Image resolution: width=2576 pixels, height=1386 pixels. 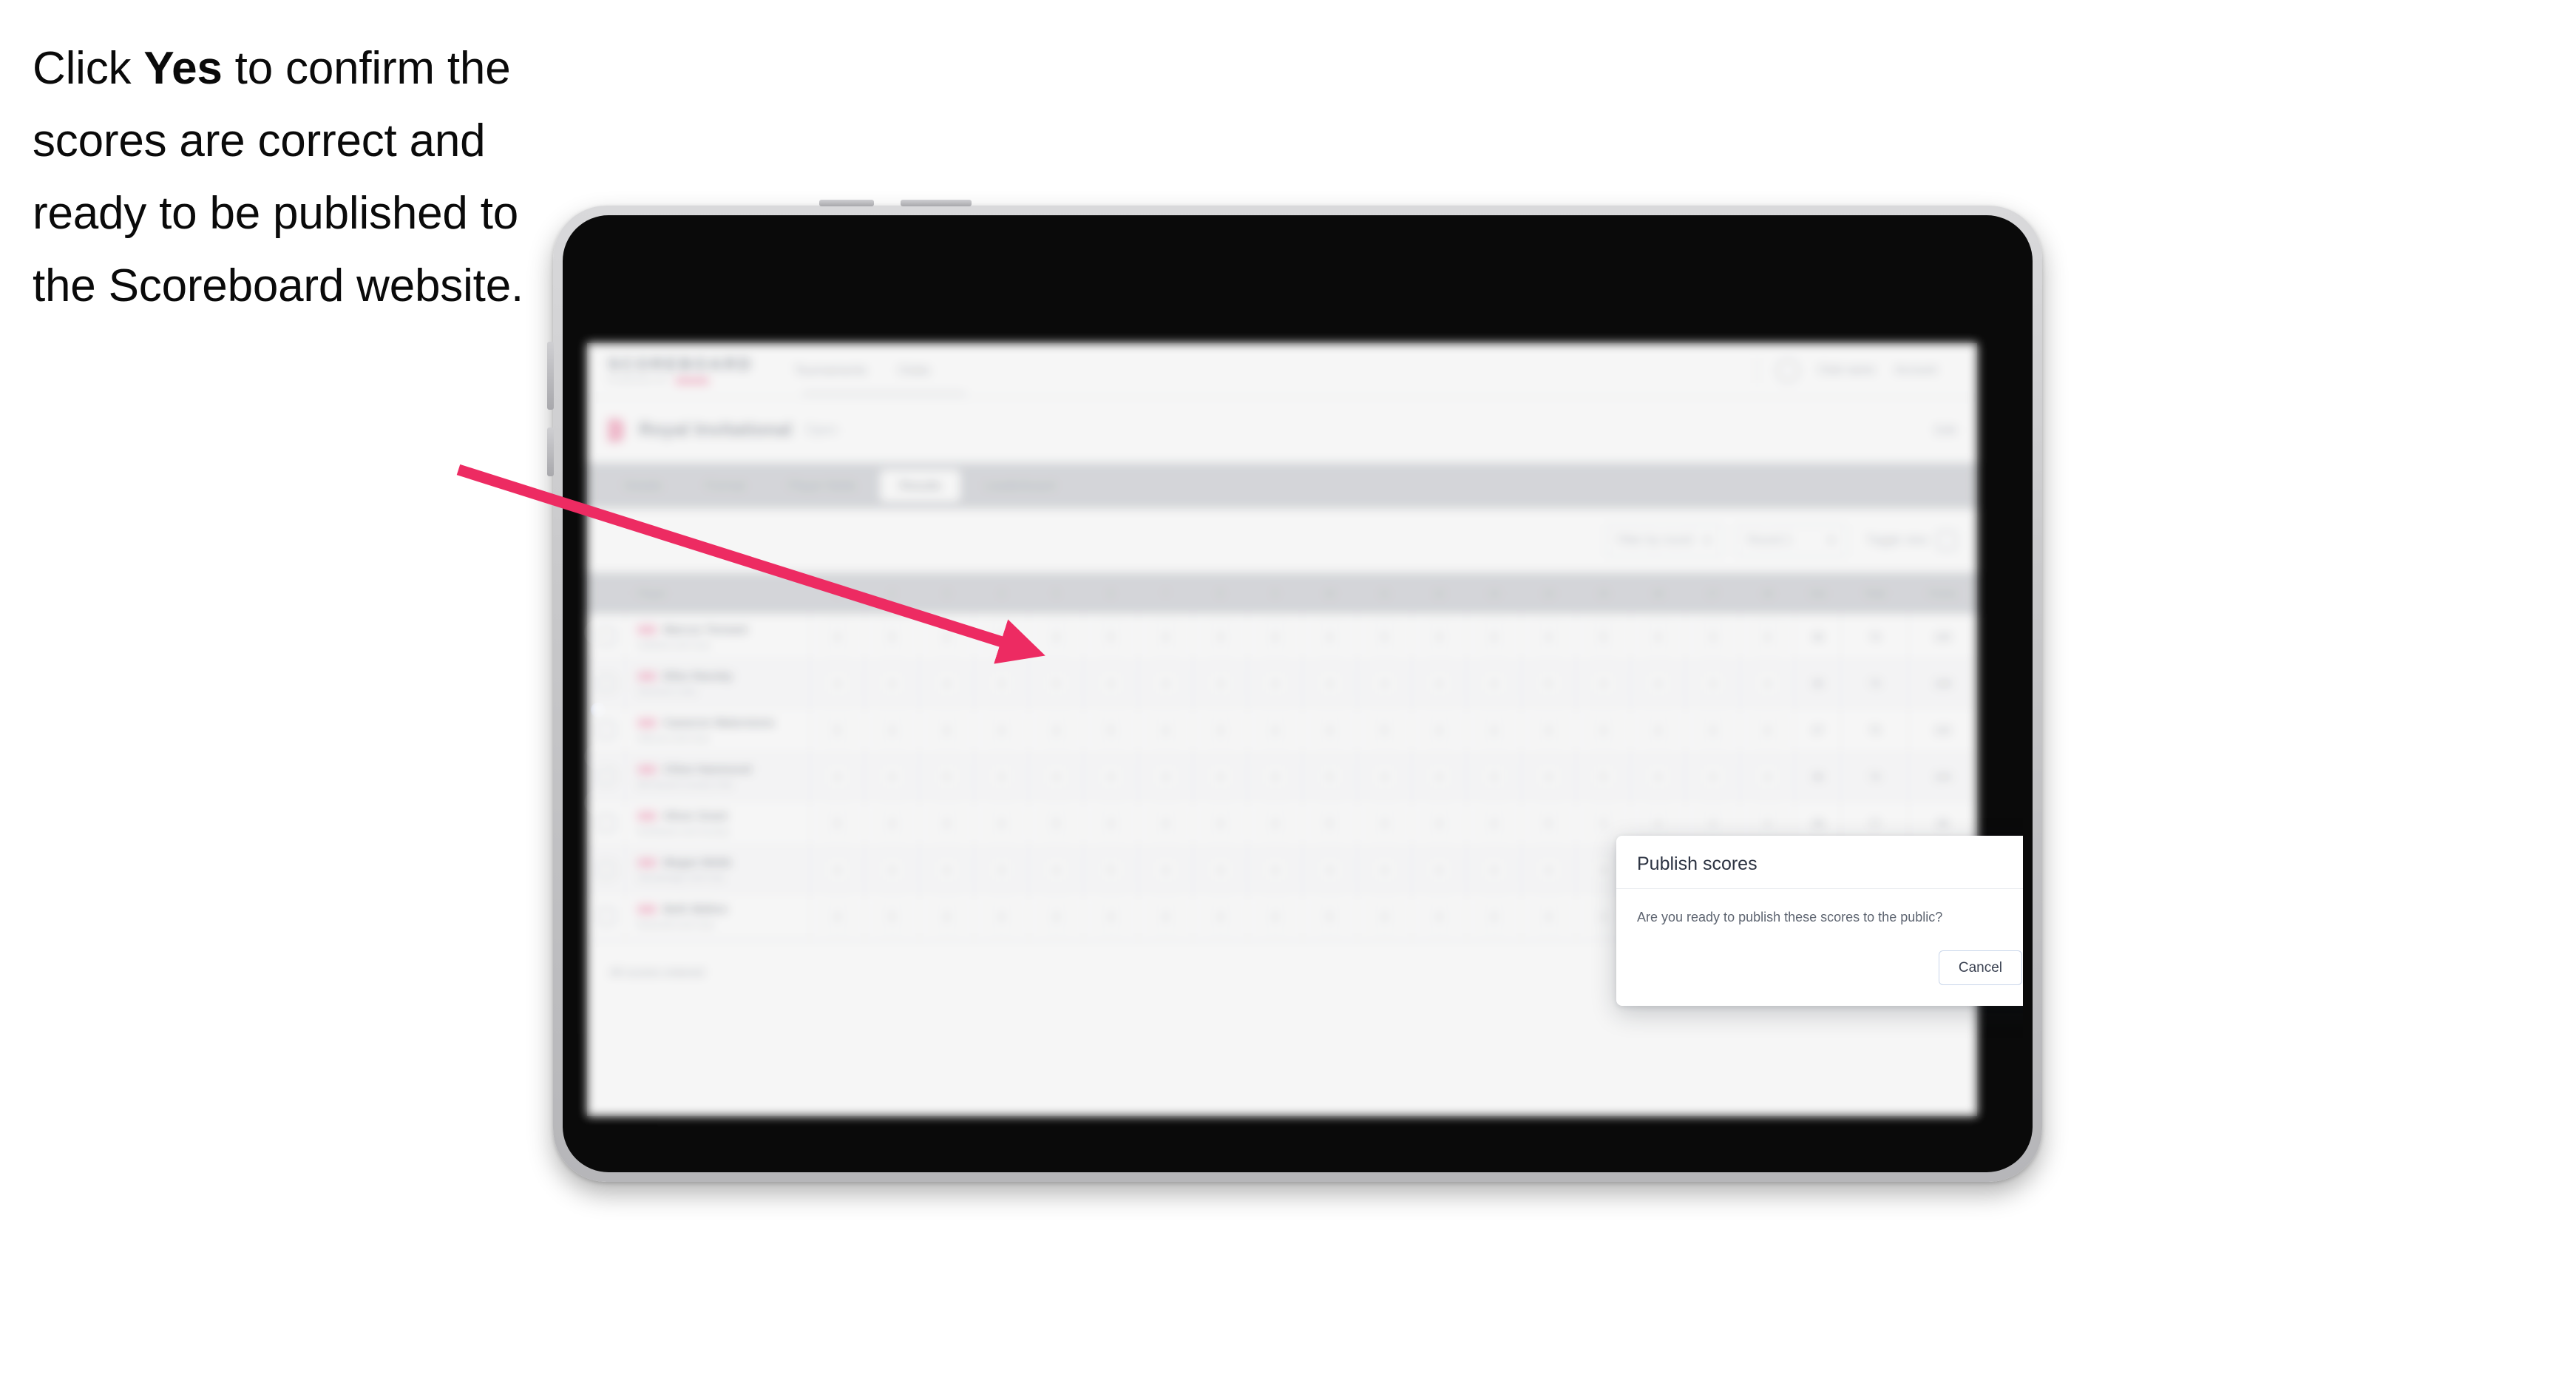 What do you see at coordinates (88, 68) in the screenshot?
I see `instruction-prefix: Click` at bounding box center [88, 68].